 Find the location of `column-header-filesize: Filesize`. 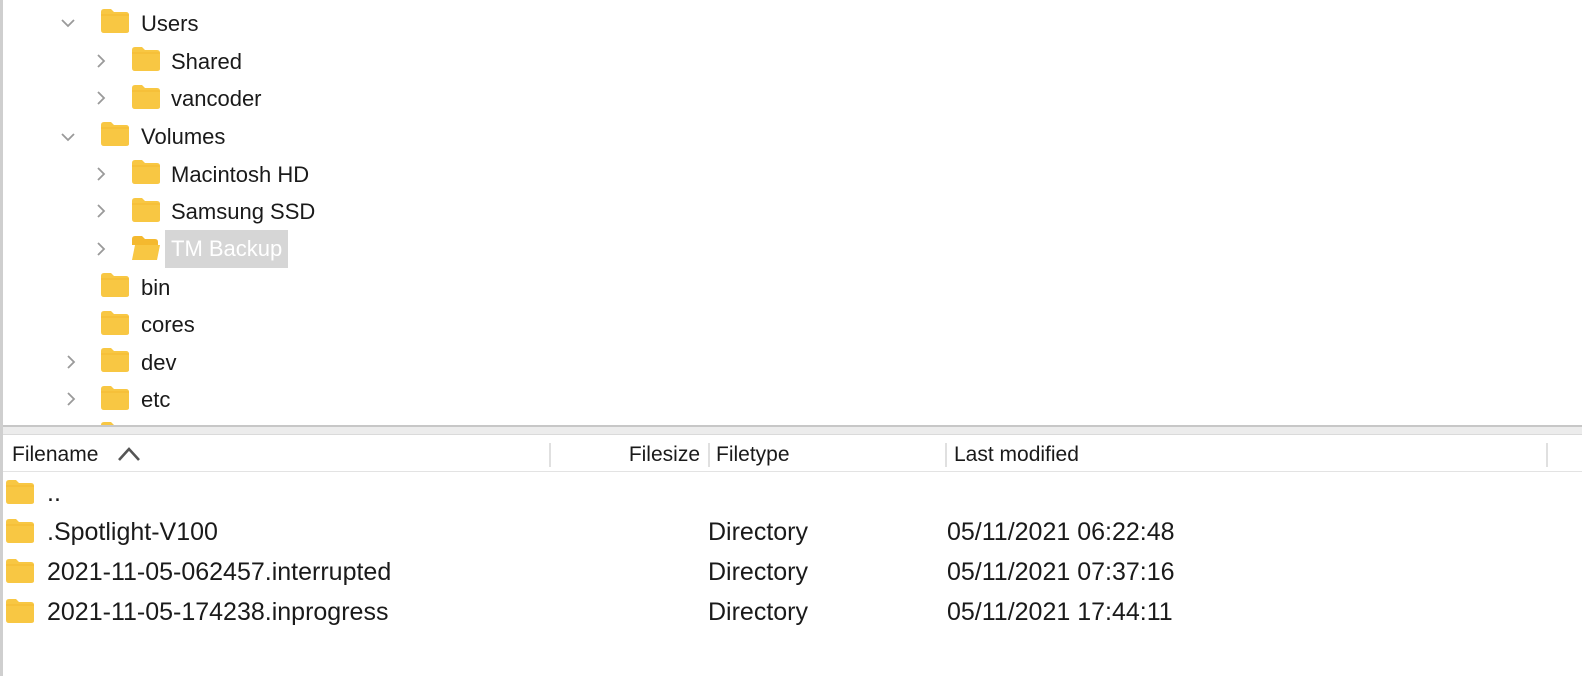

column-header-filesize: Filesize is located at coordinates (626, 453).